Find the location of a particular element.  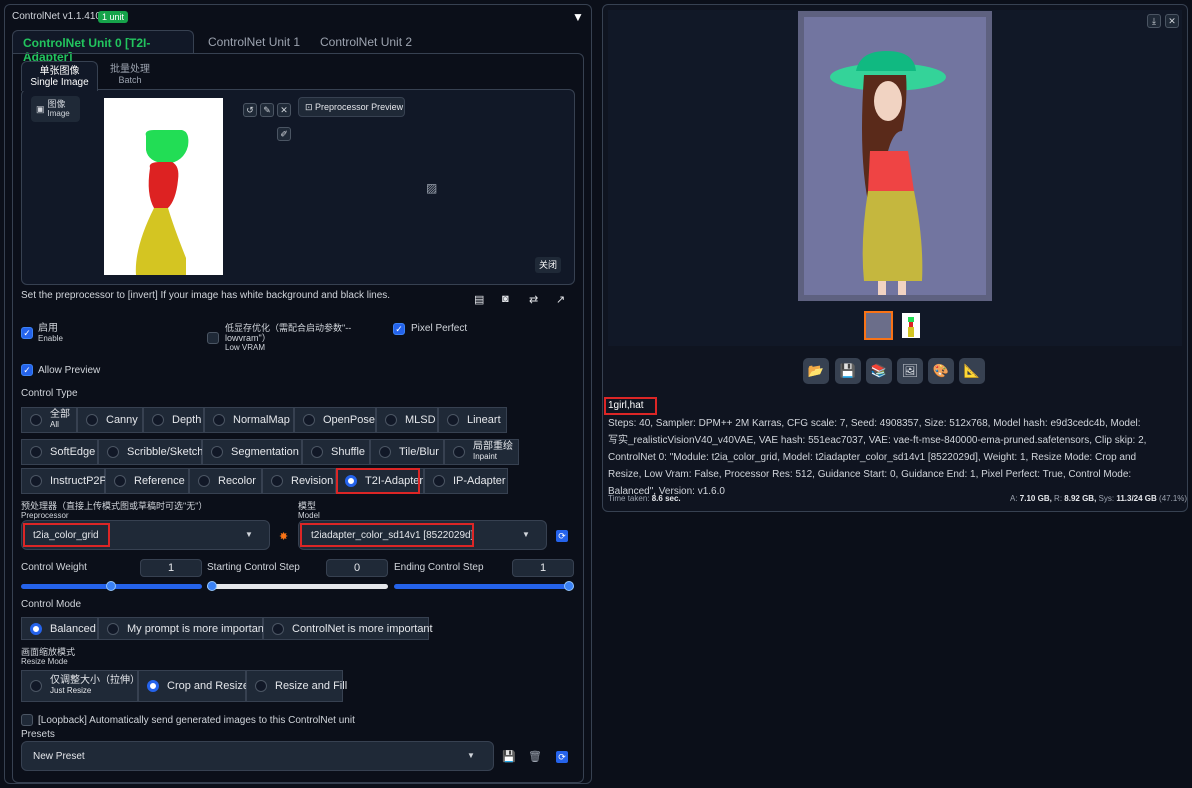

image-placeholder-icon: ▨ is located at coordinates (432, 188).